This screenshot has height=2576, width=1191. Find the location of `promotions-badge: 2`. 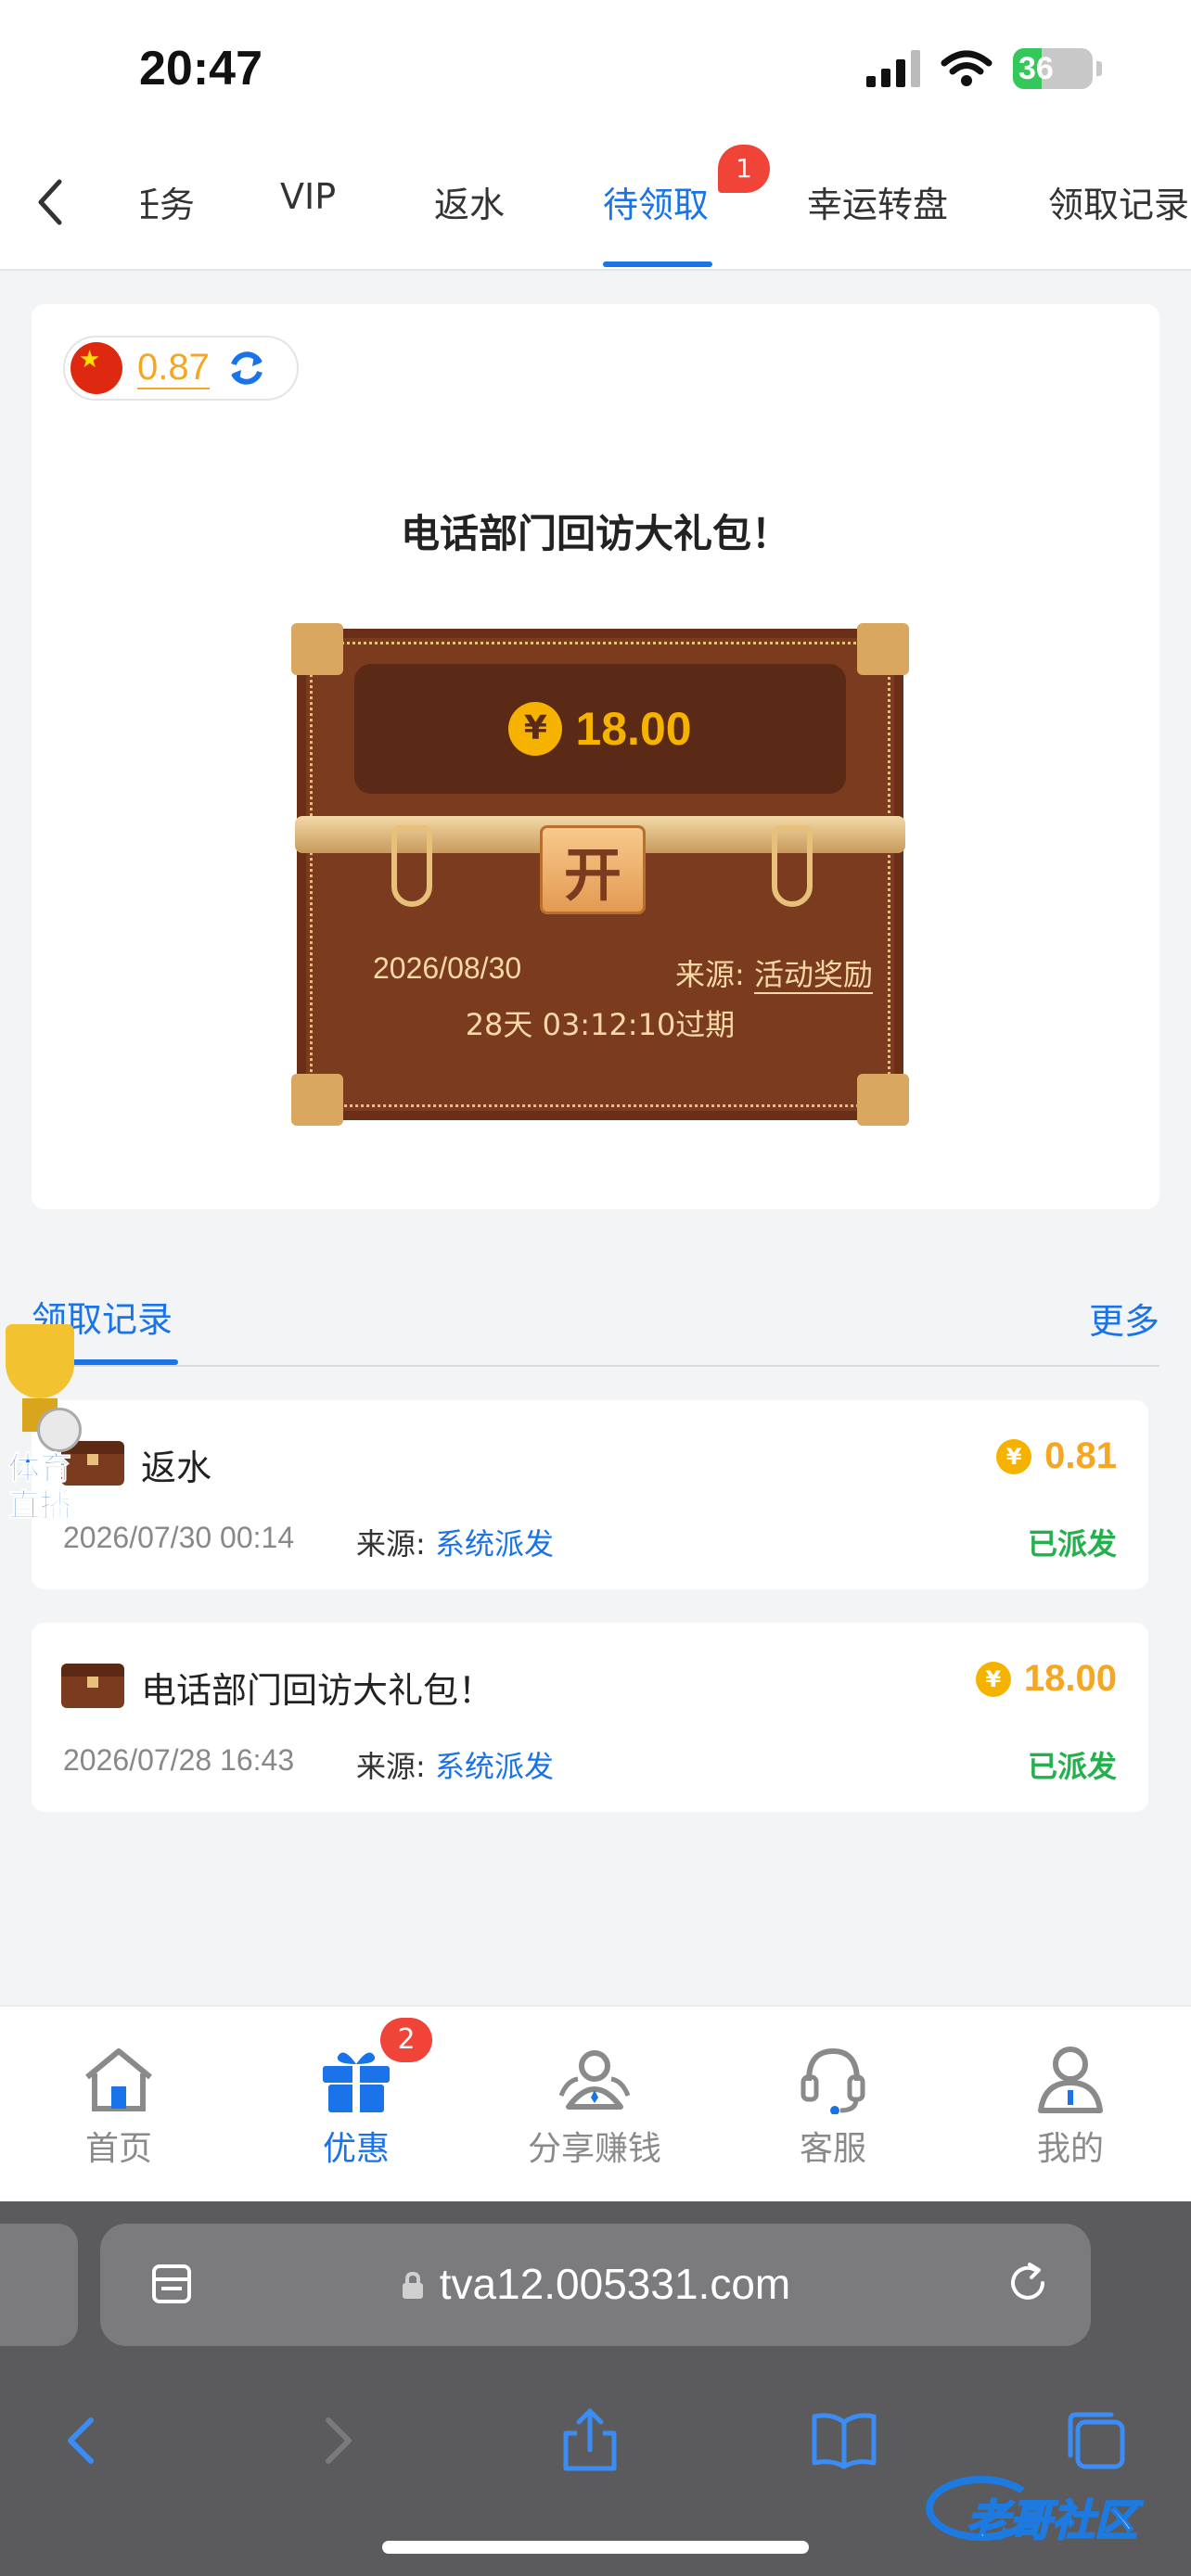

promotions-badge: 2 is located at coordinates (406, 2040).